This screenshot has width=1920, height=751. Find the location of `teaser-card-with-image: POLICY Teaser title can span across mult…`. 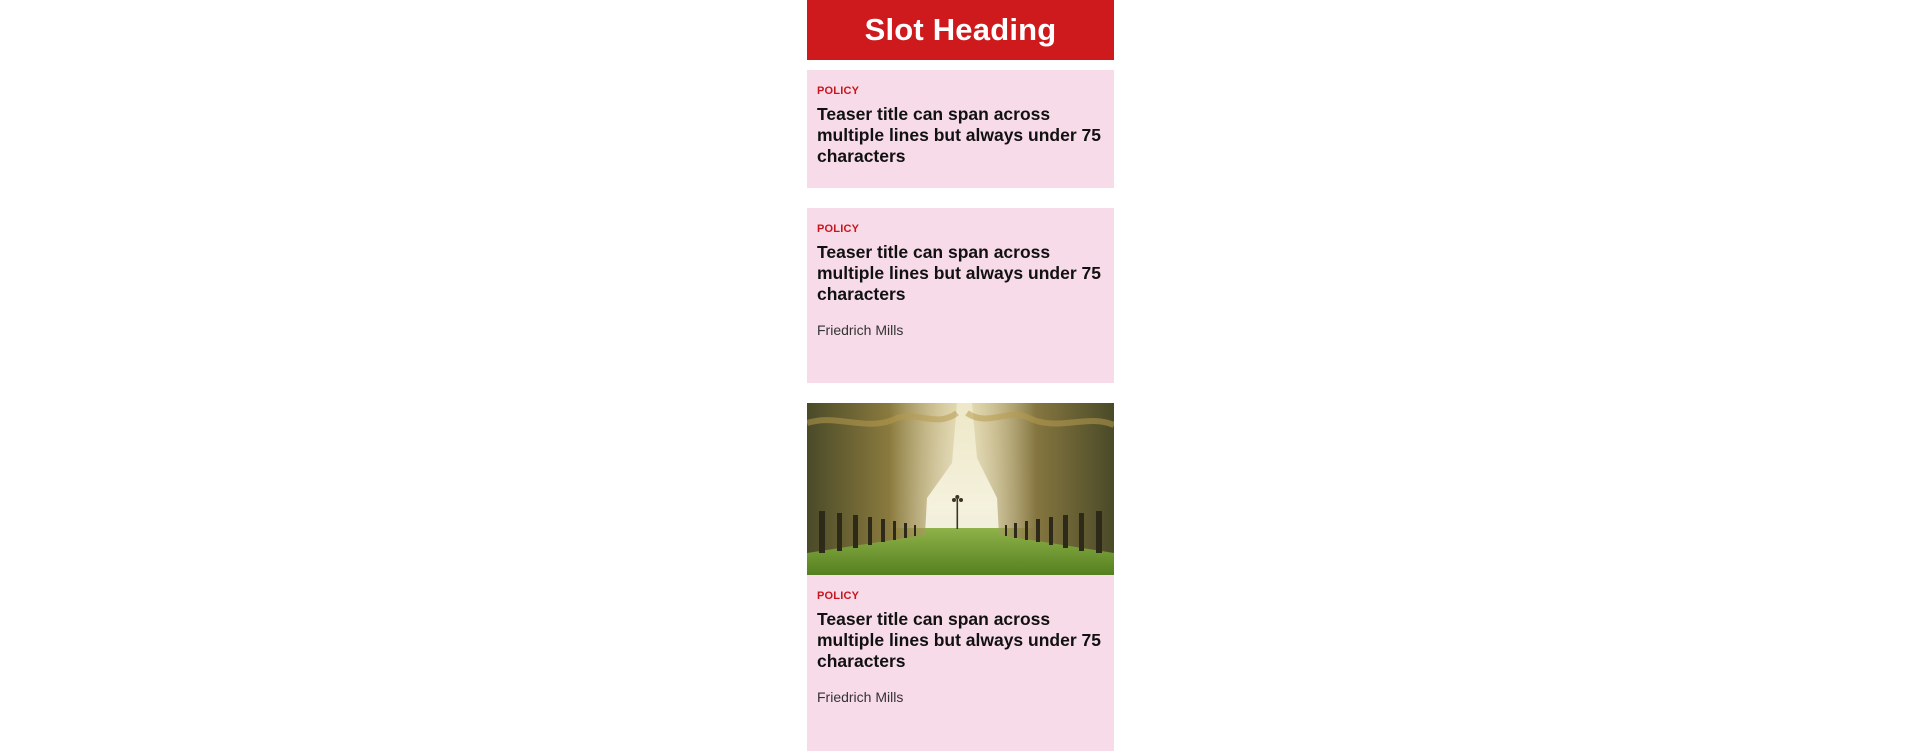

teaser-card-with-image: POLICY Teaser title can span across mult… is located at coordinates (960, 577).